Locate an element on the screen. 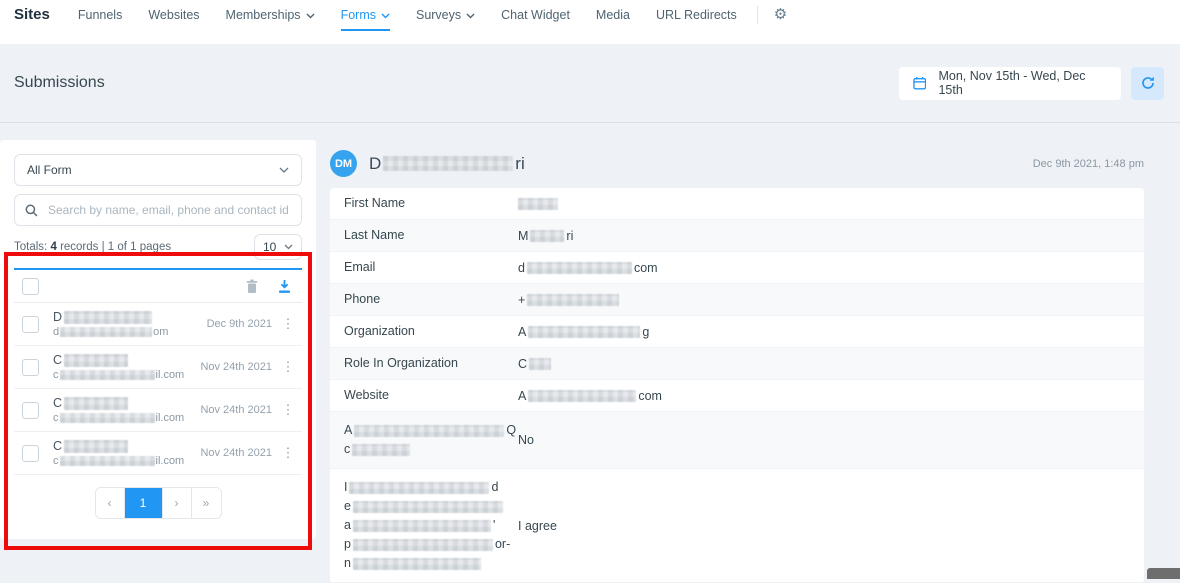 Image resolution: width=1180 pixels, height=583 pixels. detail-header: DM Dri Dec 9th 2021, 1:48 pm is located at coordinates (737, 163).